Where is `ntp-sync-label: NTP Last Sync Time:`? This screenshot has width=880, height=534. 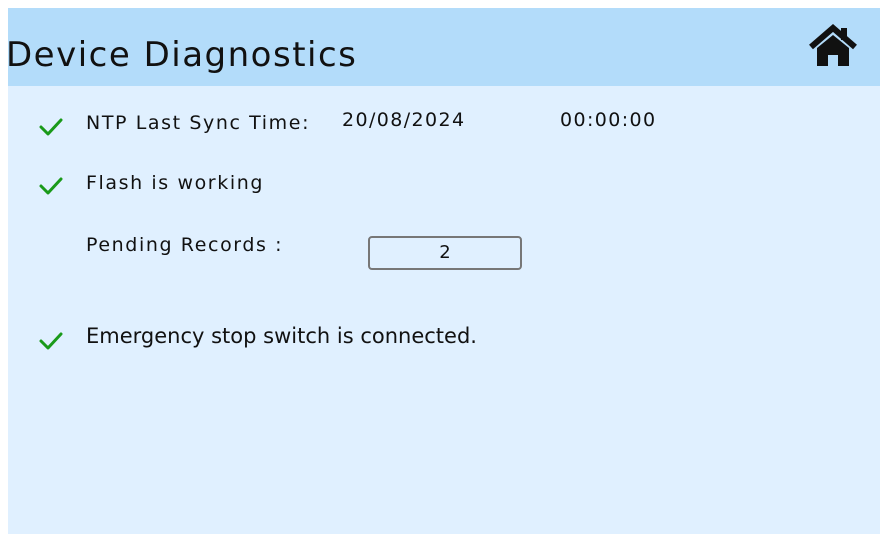
ntp-sync-label: NTP Last Sync Time: is located at coordinates (198, 123).